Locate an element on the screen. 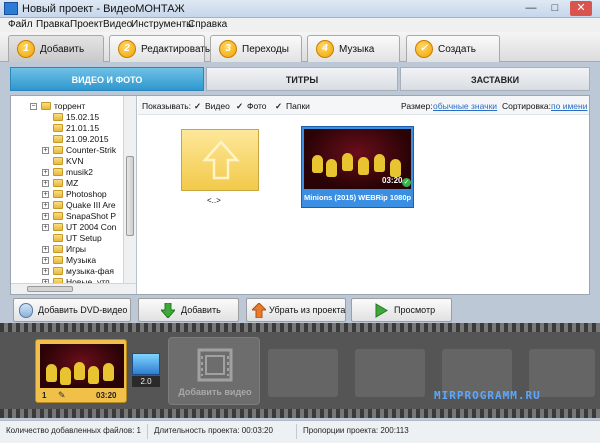 This screenshot has height=443, width=600. watermark: MIRPROGRAMM.RU is located at coordinates (487, 395).